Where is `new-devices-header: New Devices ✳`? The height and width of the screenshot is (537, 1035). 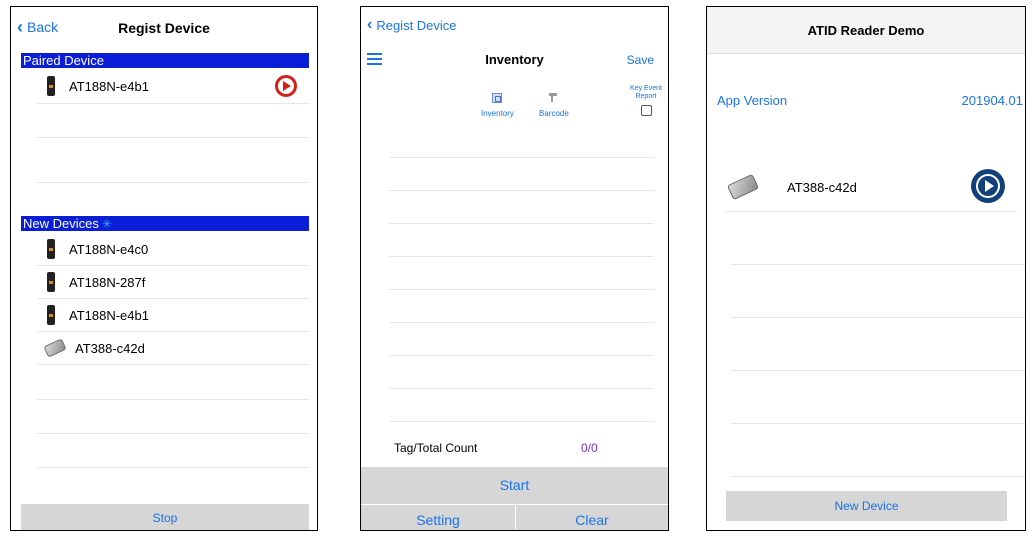
new-devices-header: New Devices ✳ is located at coordinates (165, 223).